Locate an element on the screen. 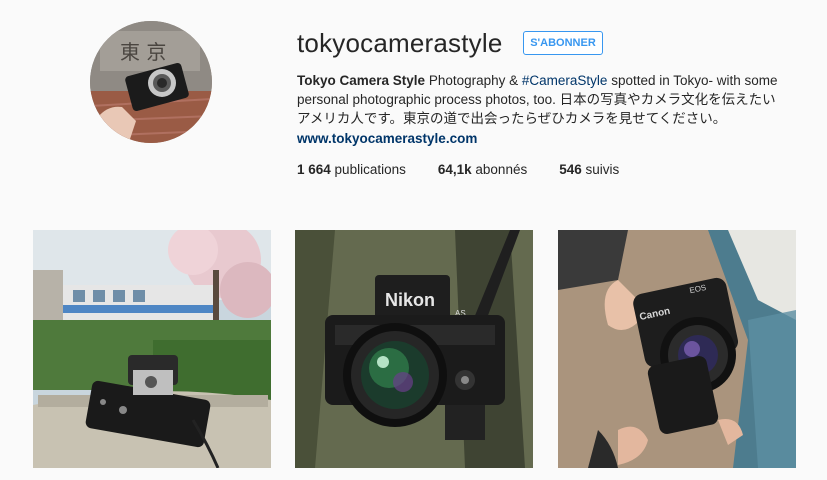 Image resolution: width=827 pixels, height=480 pixels. post-thumbnail: Canon EOS is located at coordinates (677, 349).